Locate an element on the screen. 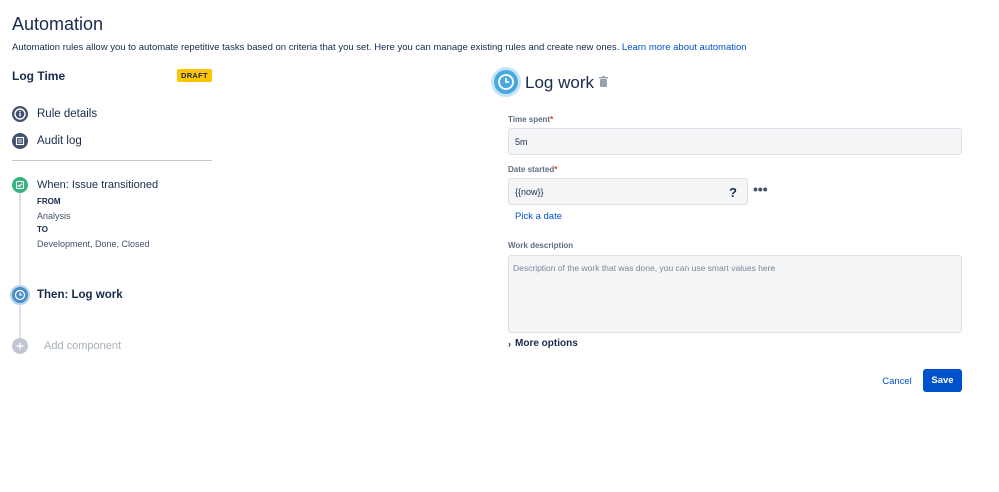  audit-log-label: Audit log is located at coordinates (59, 141).